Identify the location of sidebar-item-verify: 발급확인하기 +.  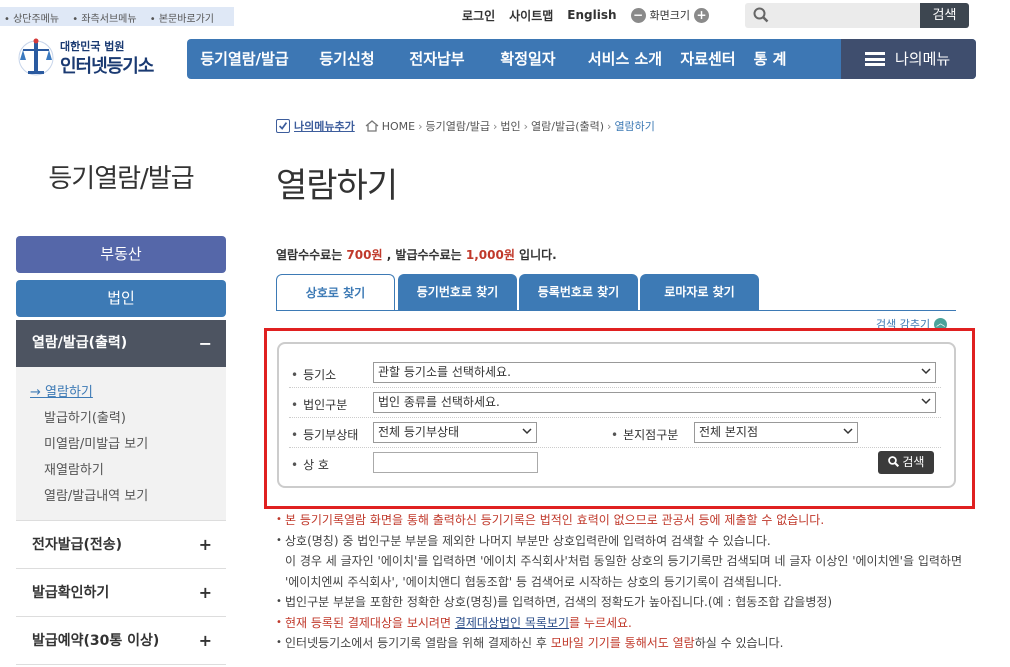
(121, 593).